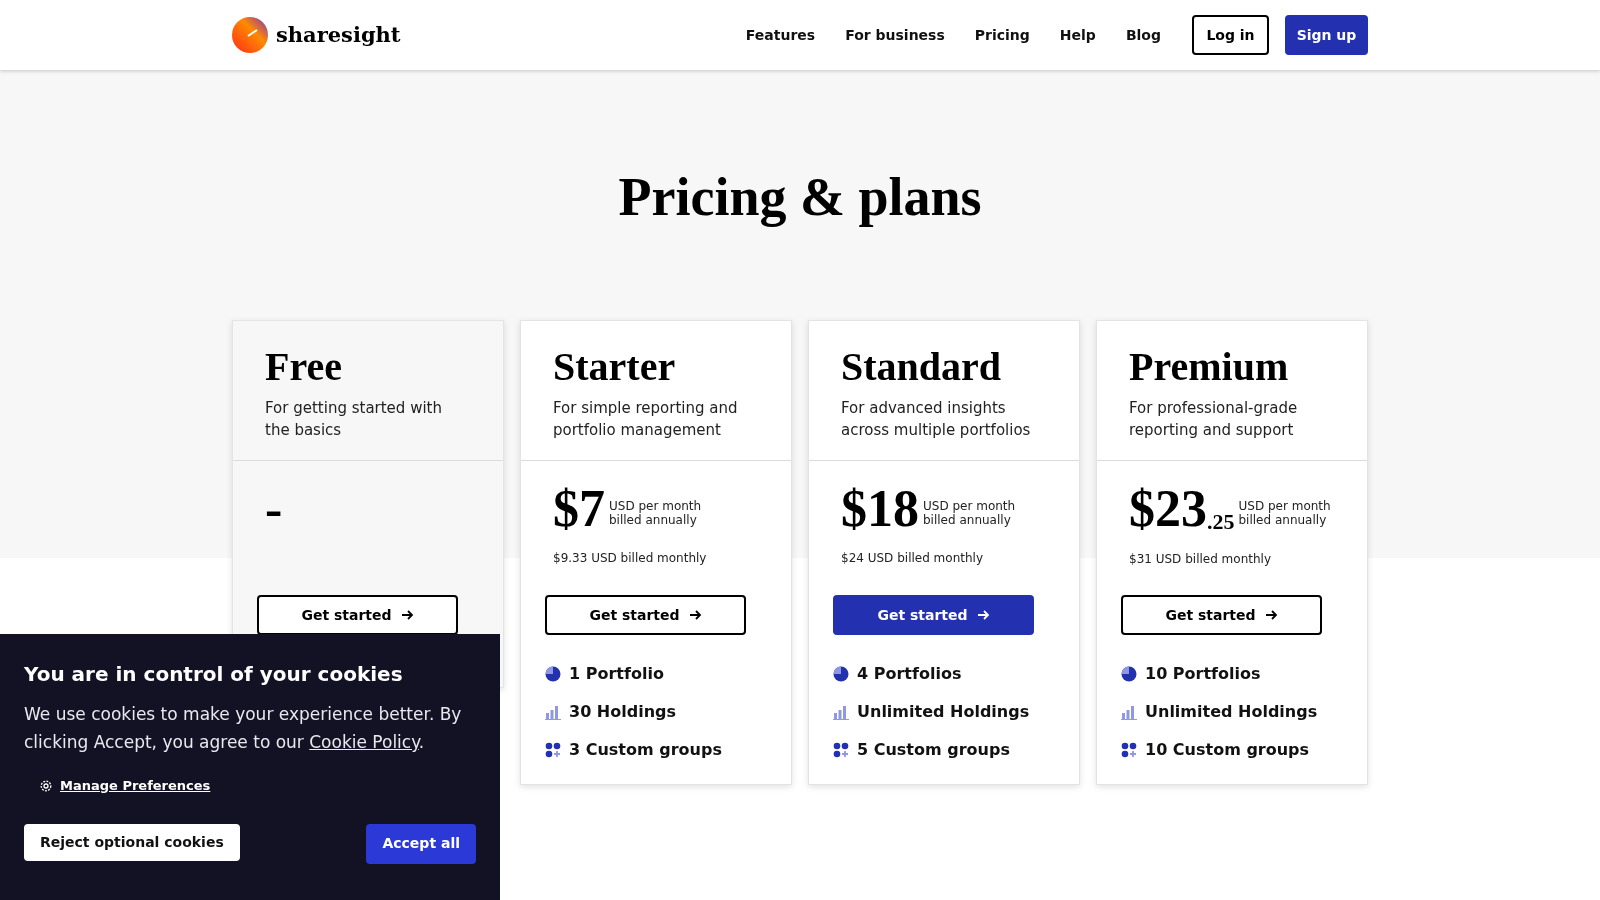 The image size is (1600, 900). What do you see at coordinates (243, 728) in the screenshot?
I see `cookie-text: We use cookies to make your experience better. By clicking Accept, you agree to our Cookie Policy.` at bounding box center [243, 728].